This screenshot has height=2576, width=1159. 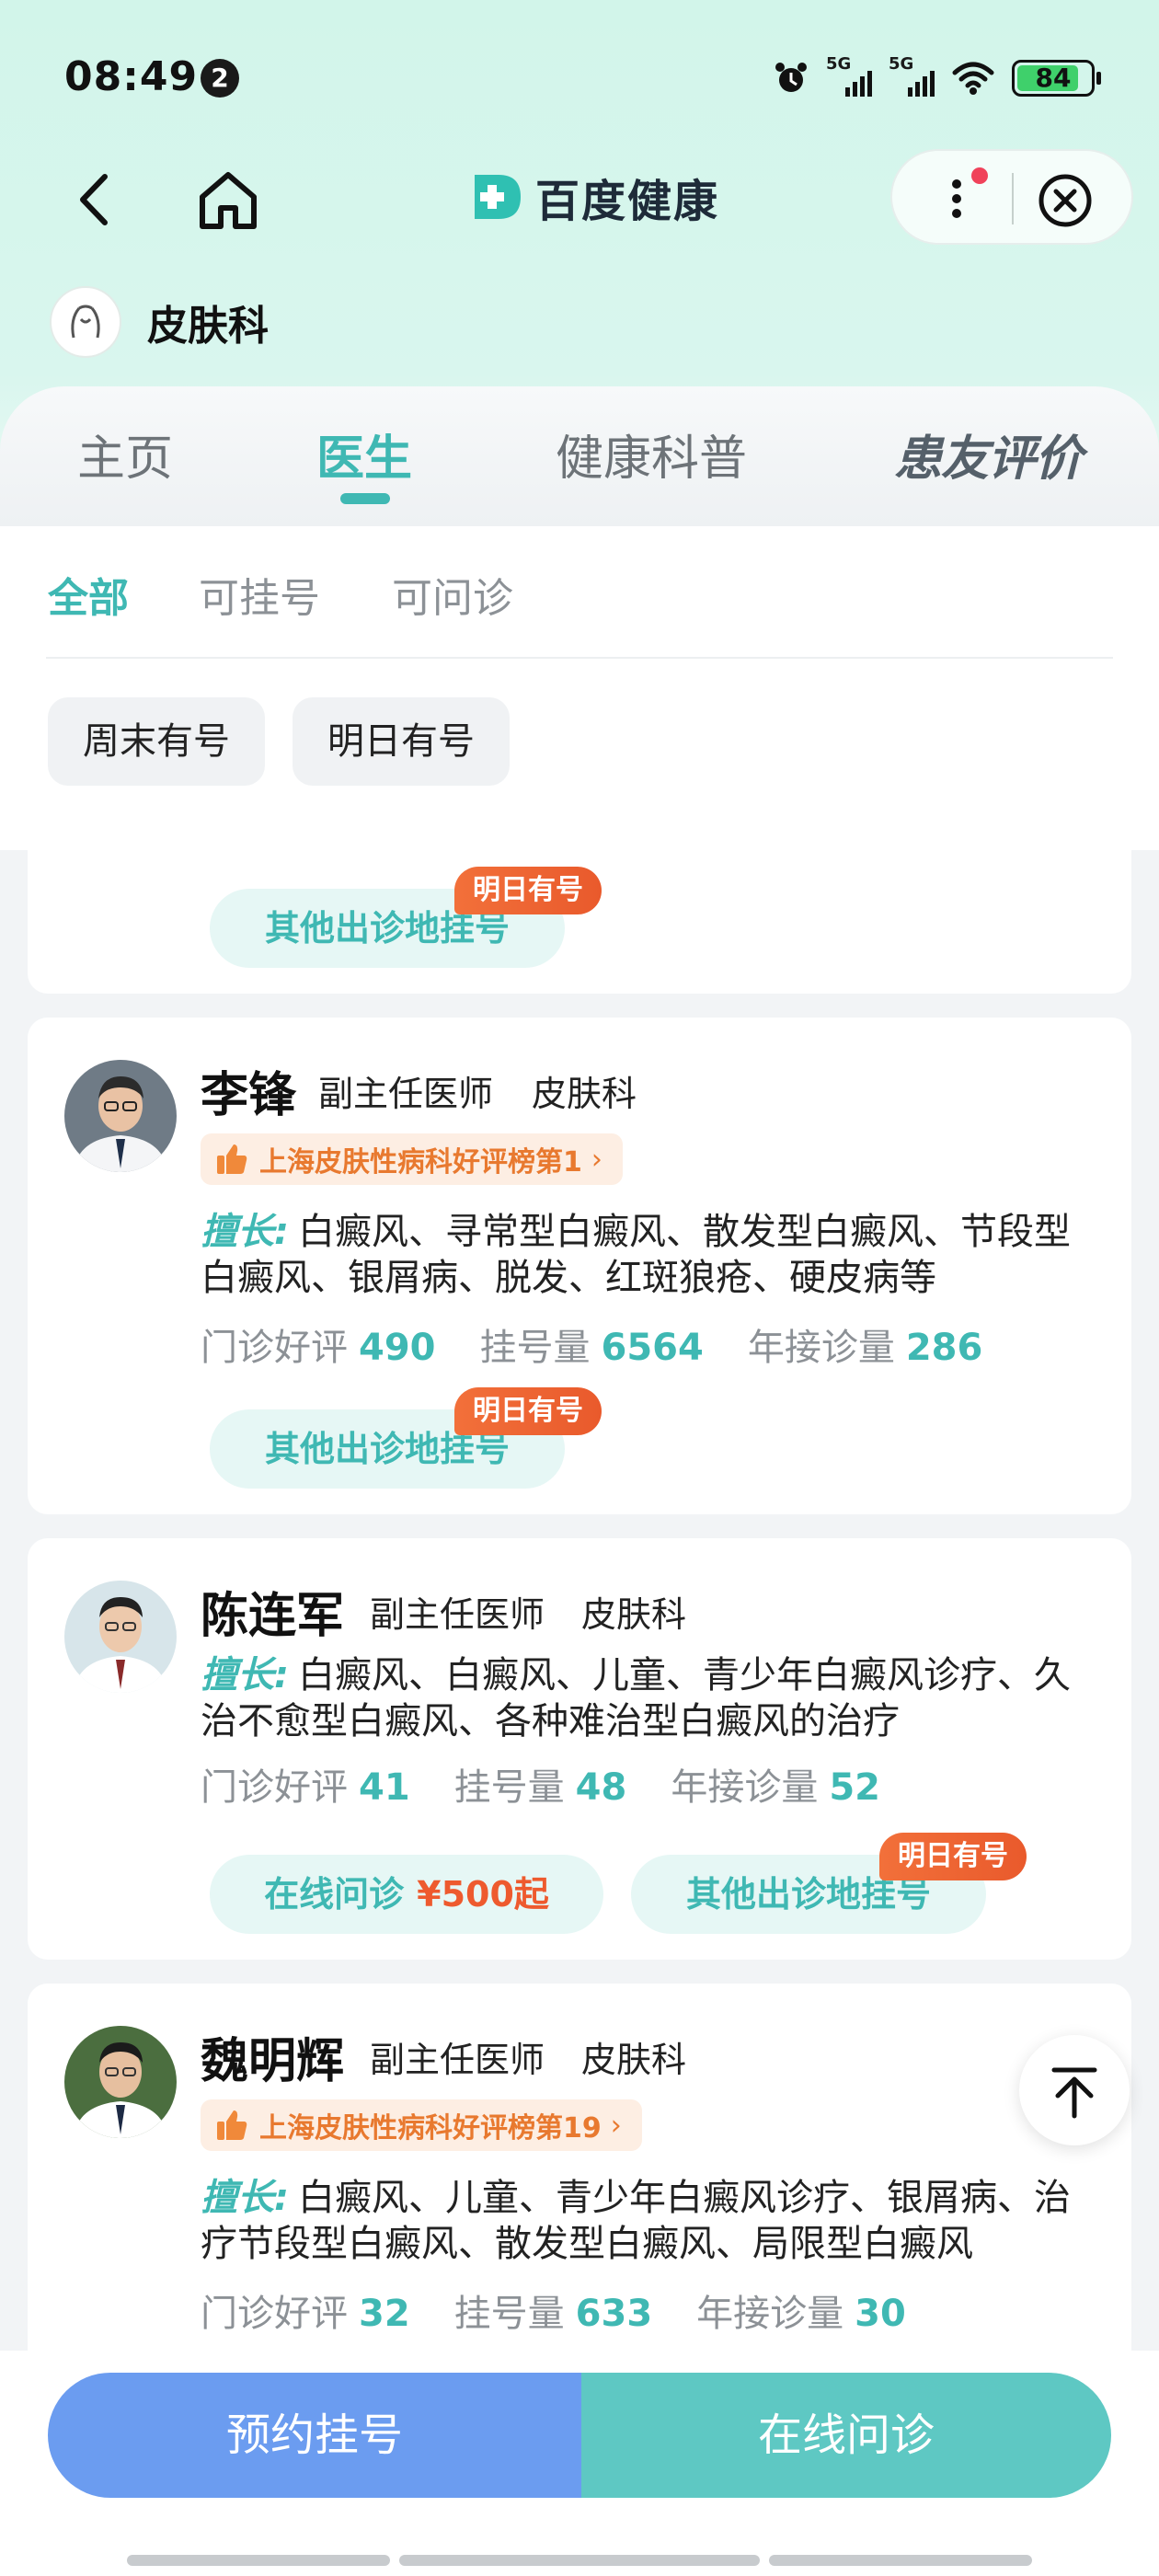 I want to click on stat-outpatient-rating: 门诊好评 32, so click(x=305, y=2310).